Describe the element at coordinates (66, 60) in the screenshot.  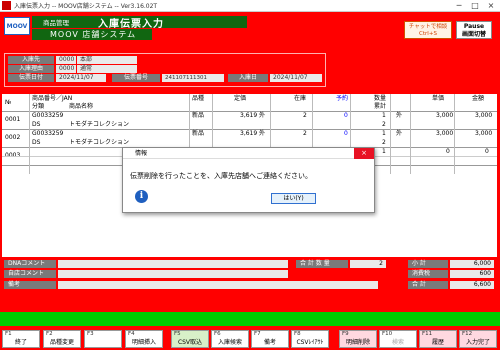
I see `supplier-code: 0000` at that location.